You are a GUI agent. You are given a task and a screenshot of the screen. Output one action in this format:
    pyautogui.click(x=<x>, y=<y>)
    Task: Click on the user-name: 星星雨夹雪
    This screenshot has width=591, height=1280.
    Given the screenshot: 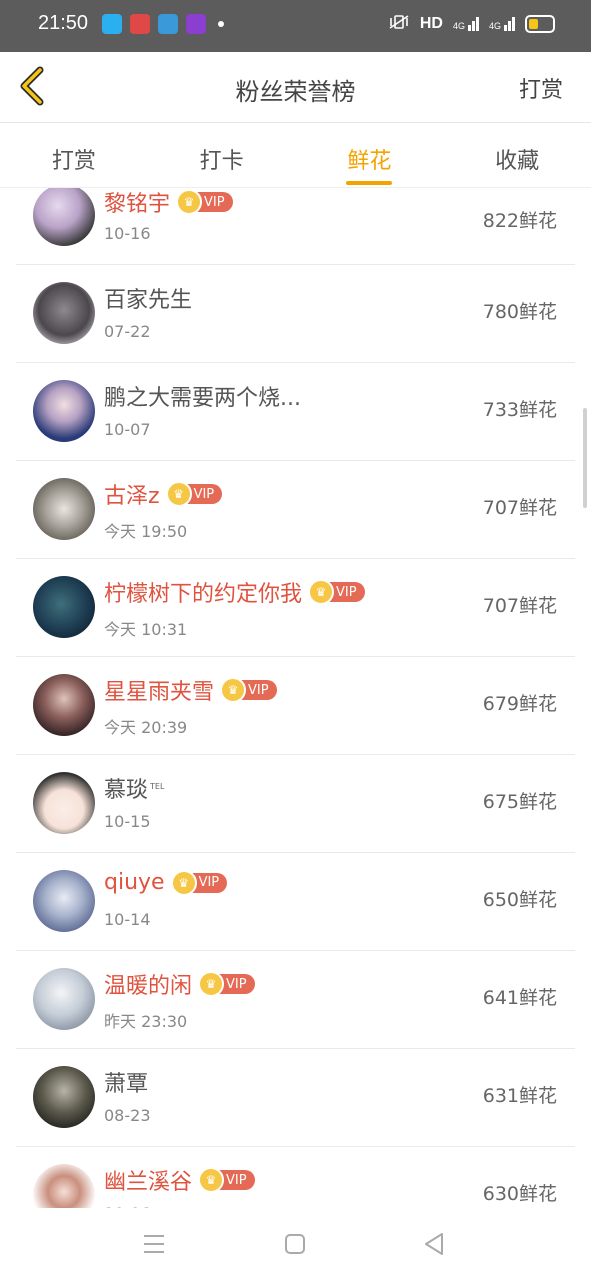 What is the action you would take?
    pyautogui.click(x=159, y=690)
    